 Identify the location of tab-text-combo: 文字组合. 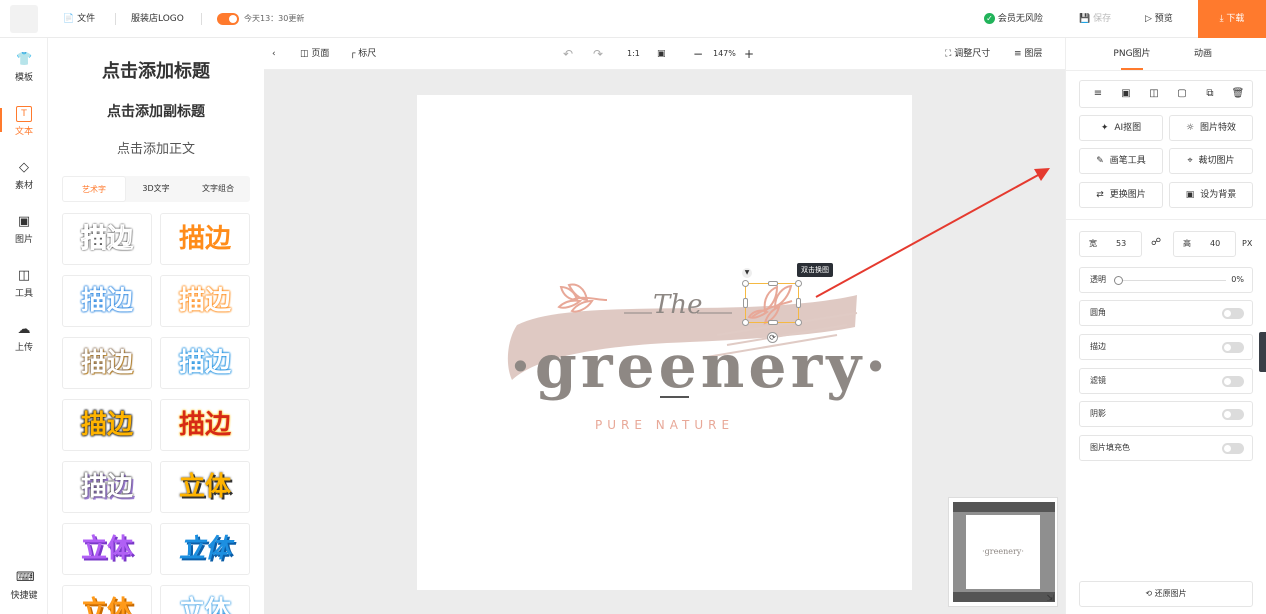
(218, 189).